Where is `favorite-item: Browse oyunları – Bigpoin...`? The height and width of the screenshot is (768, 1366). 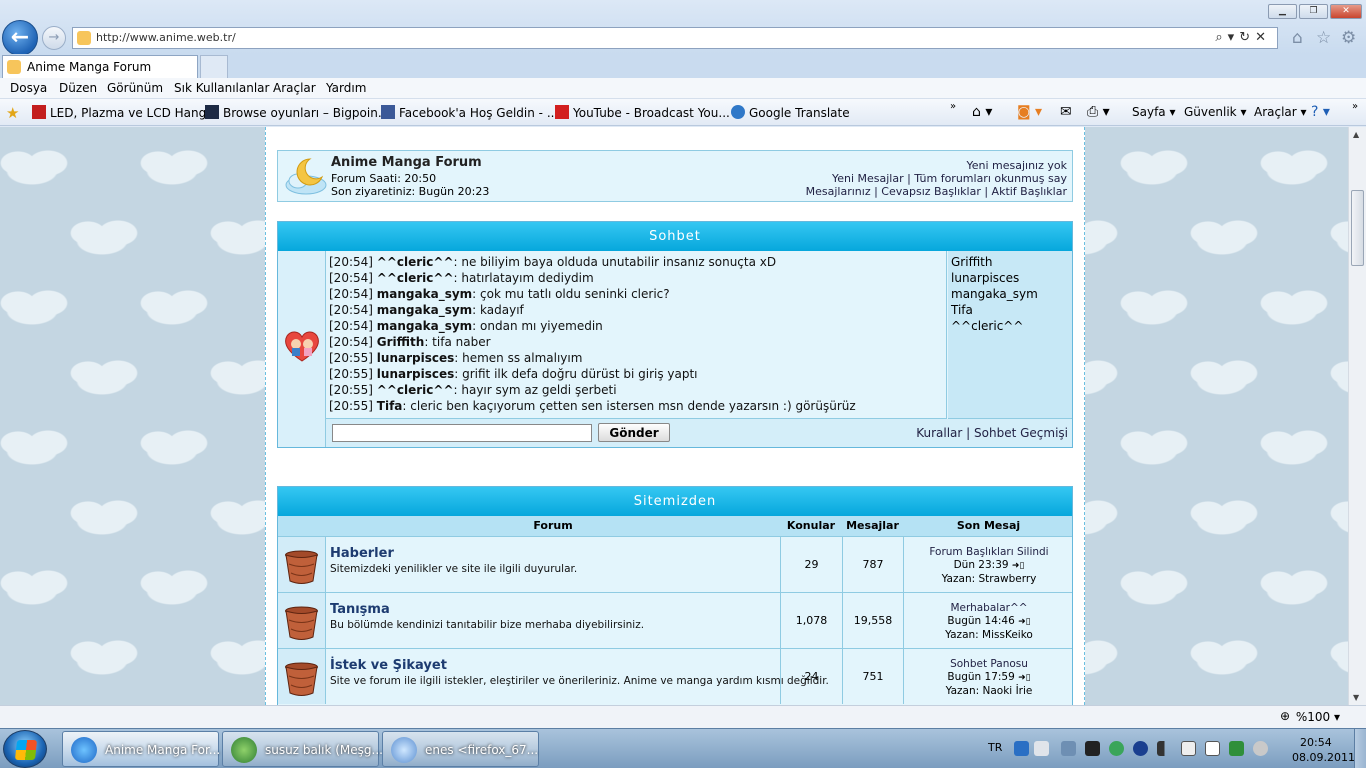 favorite-item: Browse oyunları – Bigpoin... is located at coordinates (297, 112).